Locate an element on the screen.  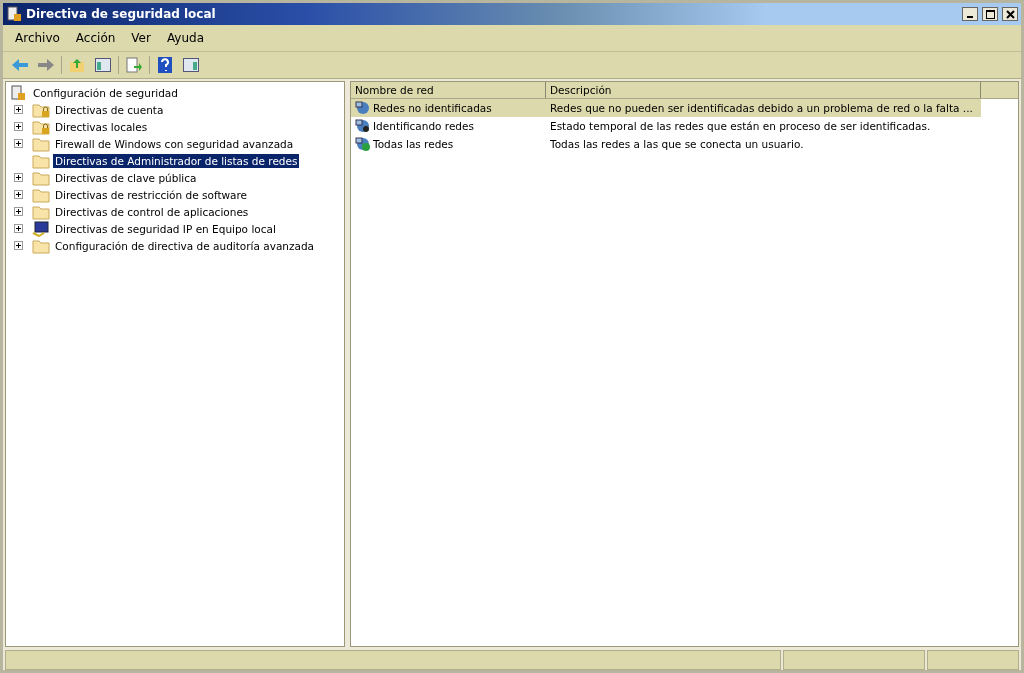
tree-item: Directivas de control de aplicaciones is located at coordinates (152, 211).